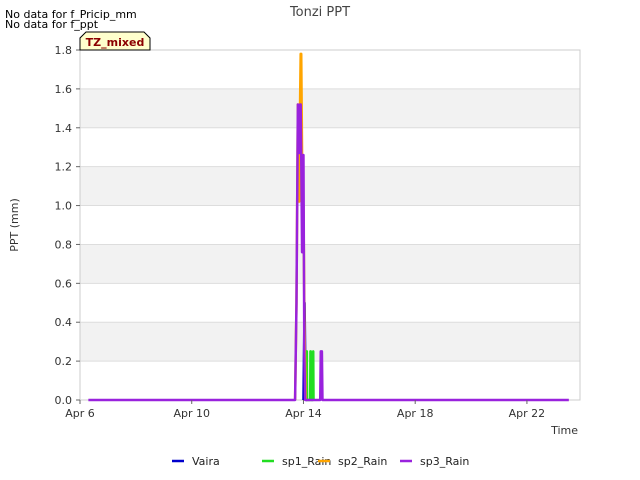 This screenshot has height=480, width=640. Describe the element at coordinates (64, 128) in the screenshot. I see `y-tick-label: 1.4` at that location.